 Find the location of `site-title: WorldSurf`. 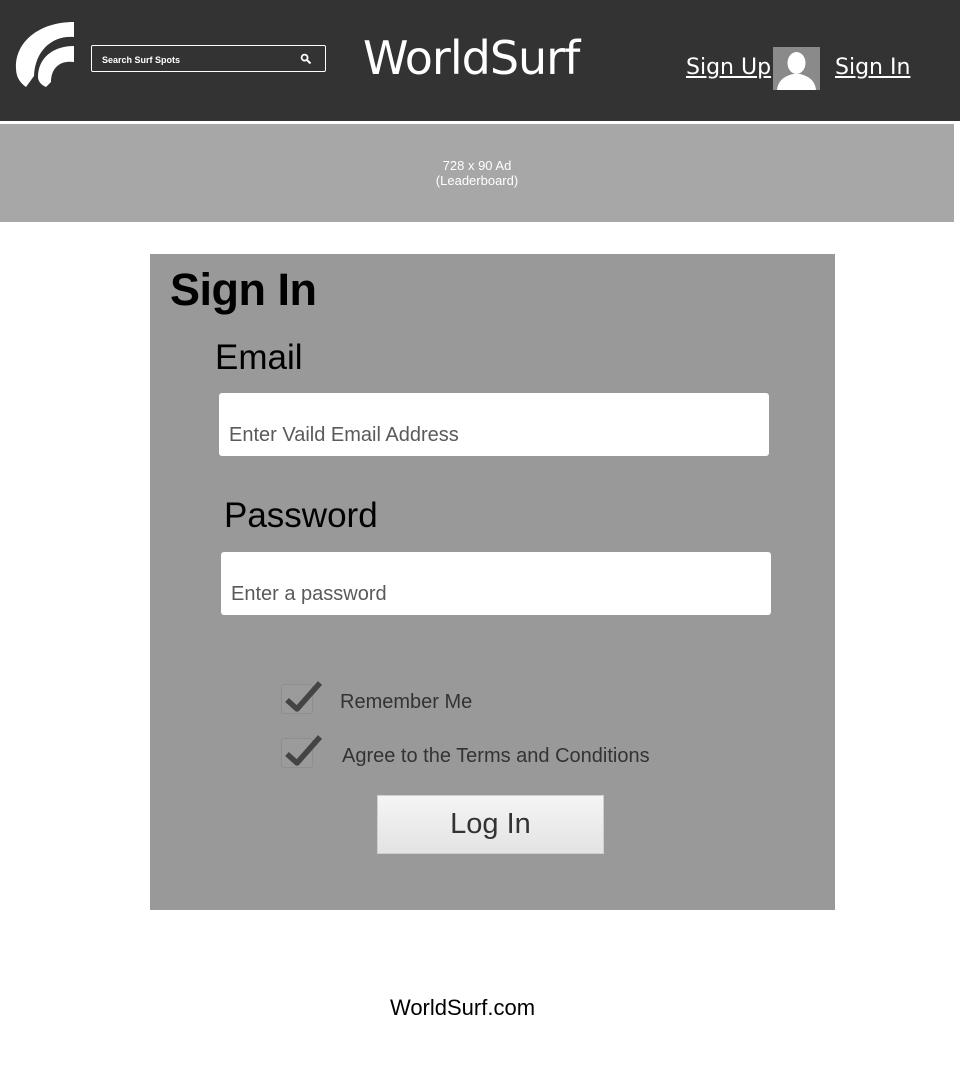

site-title: WorldSurf is located at coordinates (471, 58).